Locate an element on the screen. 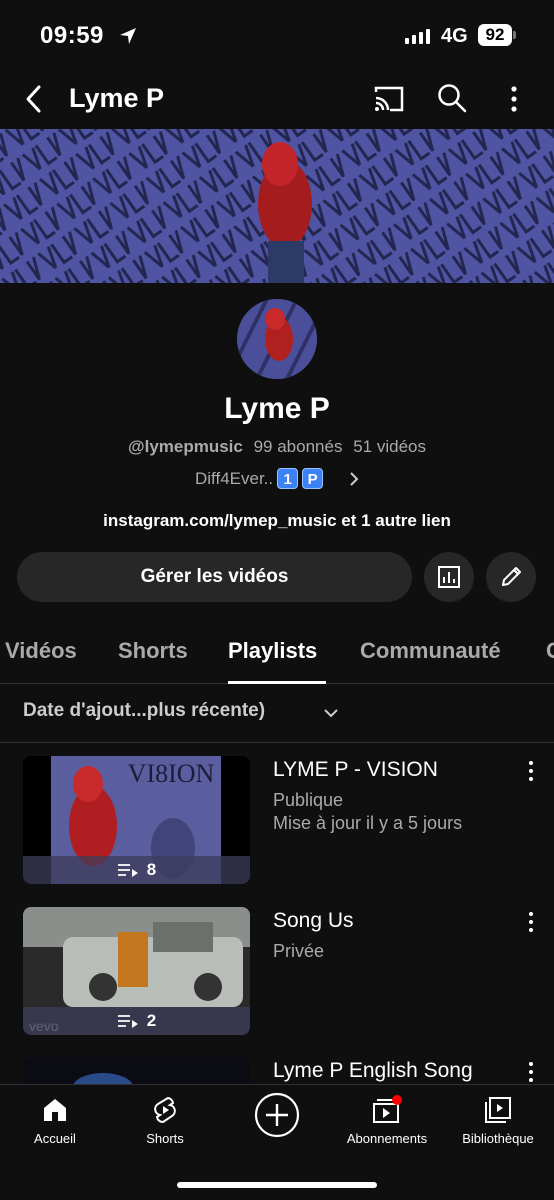  home-icon is located at coordinates (55, 1110).